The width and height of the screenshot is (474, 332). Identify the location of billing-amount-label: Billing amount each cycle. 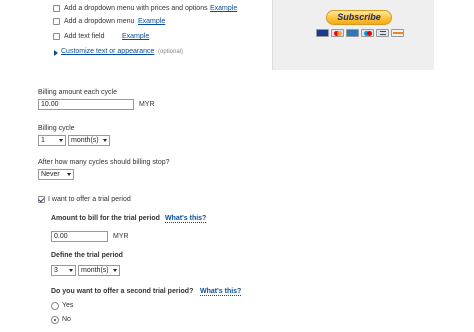
(77, 92).